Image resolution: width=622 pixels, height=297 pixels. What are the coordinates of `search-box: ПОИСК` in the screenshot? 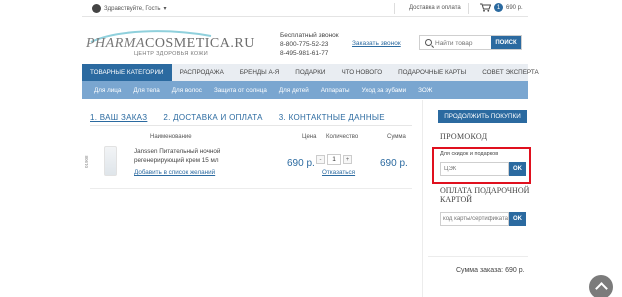 It's located at (470, 42).